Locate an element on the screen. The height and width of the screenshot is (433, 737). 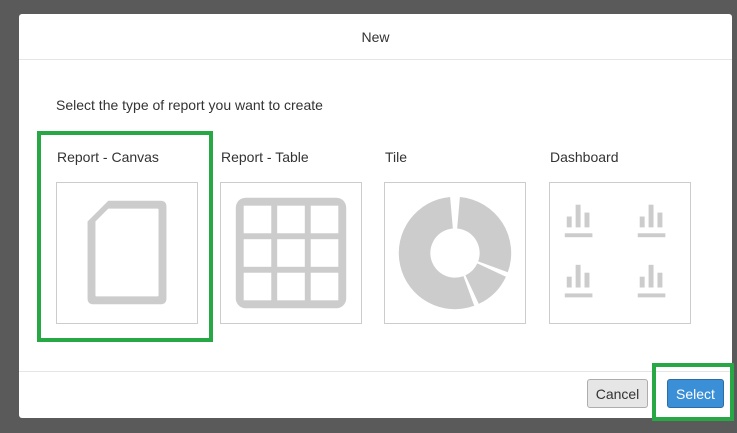
dialog-title: New is located at coordinates (375, 36).